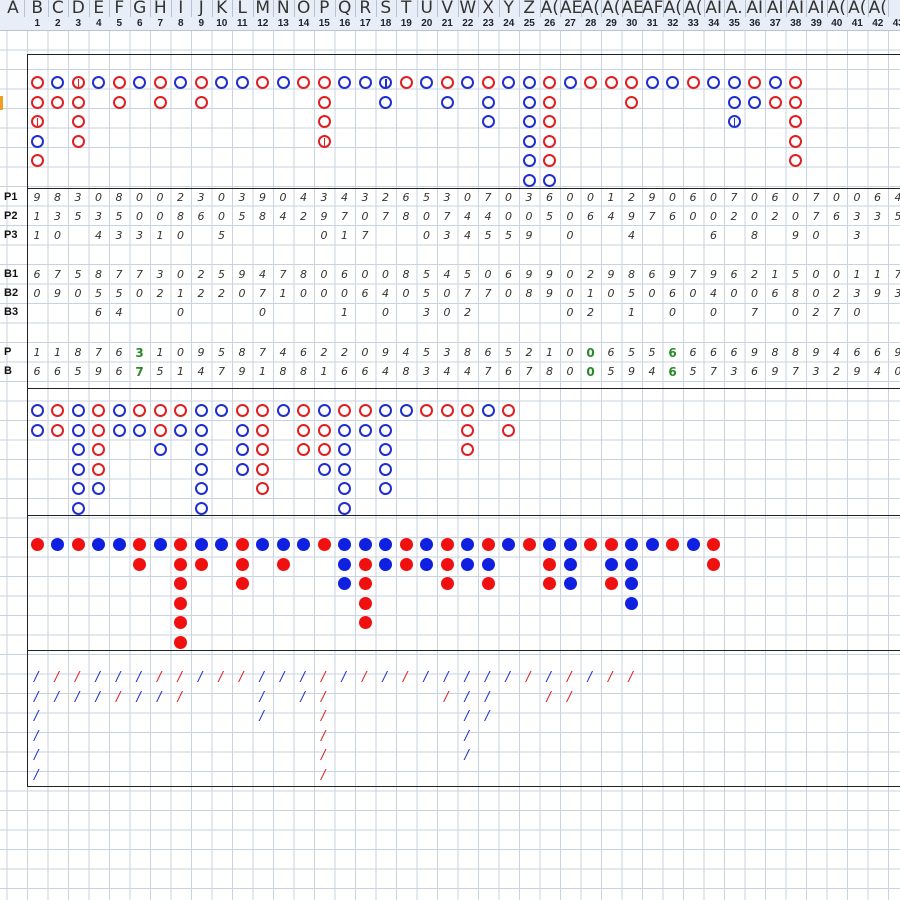 The width and height of the screenshot is (900, 900). What do you see at coordinates (529, 8) in the screenshot?
I see `column-letter: Z` at bounding box center [529, 8].